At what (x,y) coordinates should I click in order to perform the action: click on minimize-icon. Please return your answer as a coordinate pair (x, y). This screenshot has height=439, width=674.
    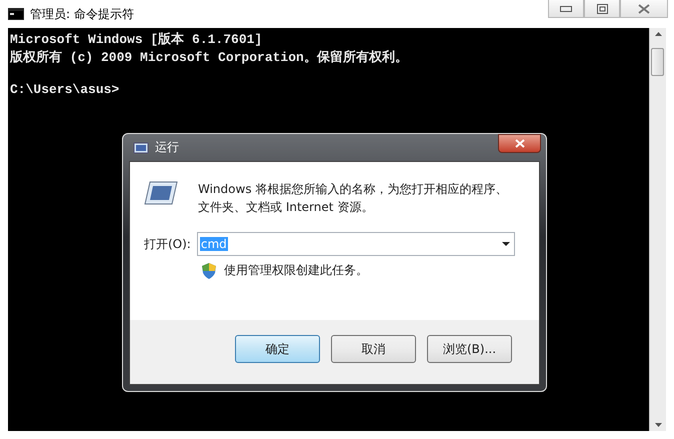
    Looking at the image, I should click on (566, 9).